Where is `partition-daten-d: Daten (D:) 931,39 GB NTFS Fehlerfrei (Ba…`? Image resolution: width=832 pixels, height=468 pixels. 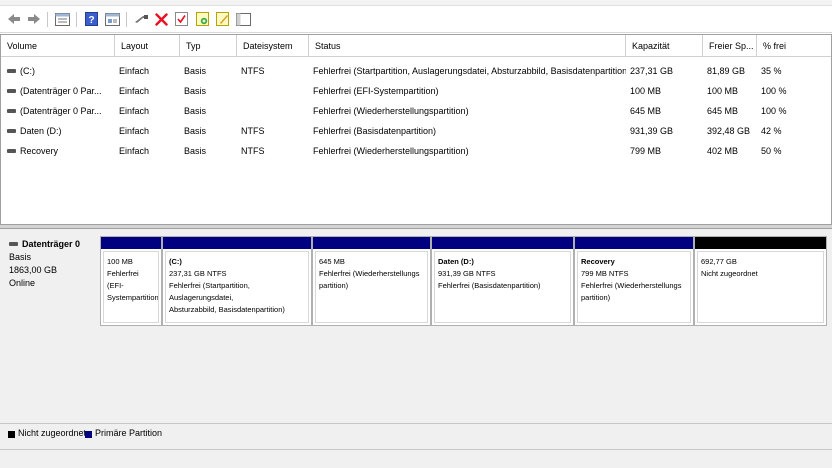 partition-daten-d: Daten (D:) 931,39 GB NTFS Fehlerfrei (Ba… is located at coordinates (502, 281).